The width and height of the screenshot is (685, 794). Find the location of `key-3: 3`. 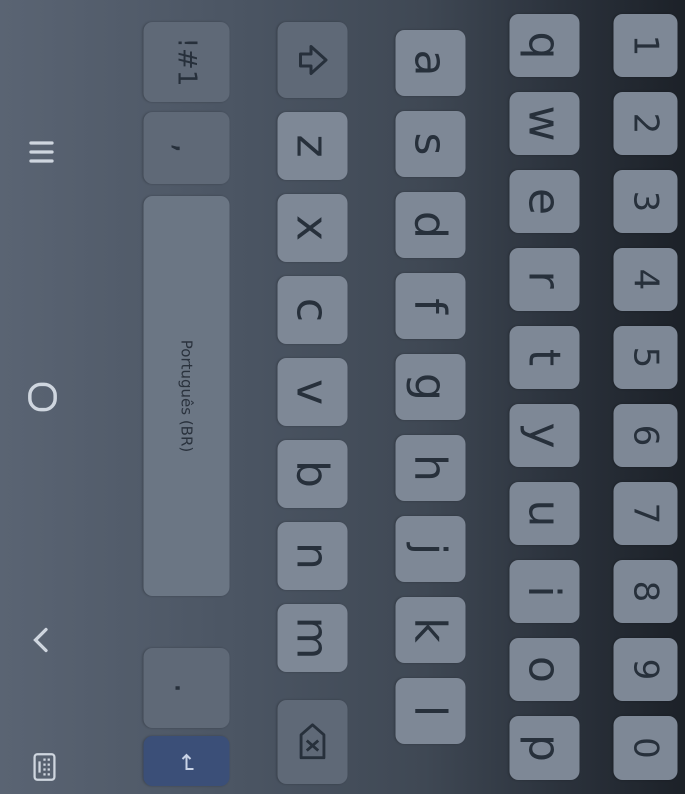

key-3: 3 is located at coordinates (645, 201).